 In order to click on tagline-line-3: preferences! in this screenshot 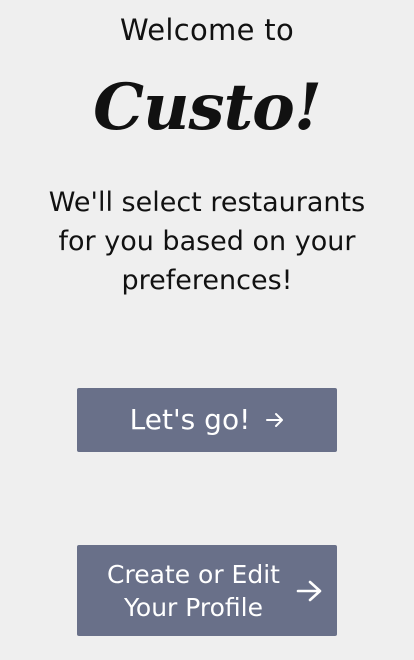, I will do `click(207, 280)`.